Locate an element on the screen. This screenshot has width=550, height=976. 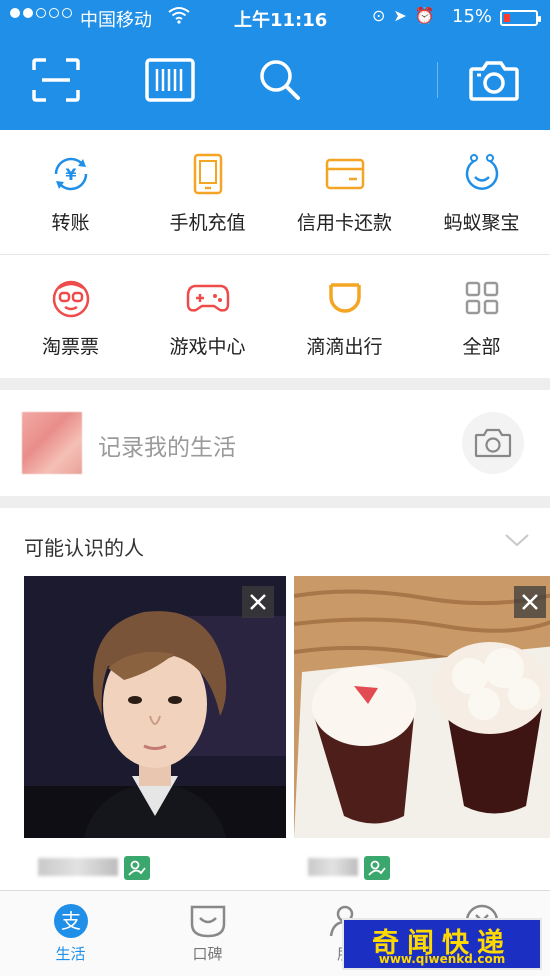
ant-fortune-icon is located at coordinates (482, 174).